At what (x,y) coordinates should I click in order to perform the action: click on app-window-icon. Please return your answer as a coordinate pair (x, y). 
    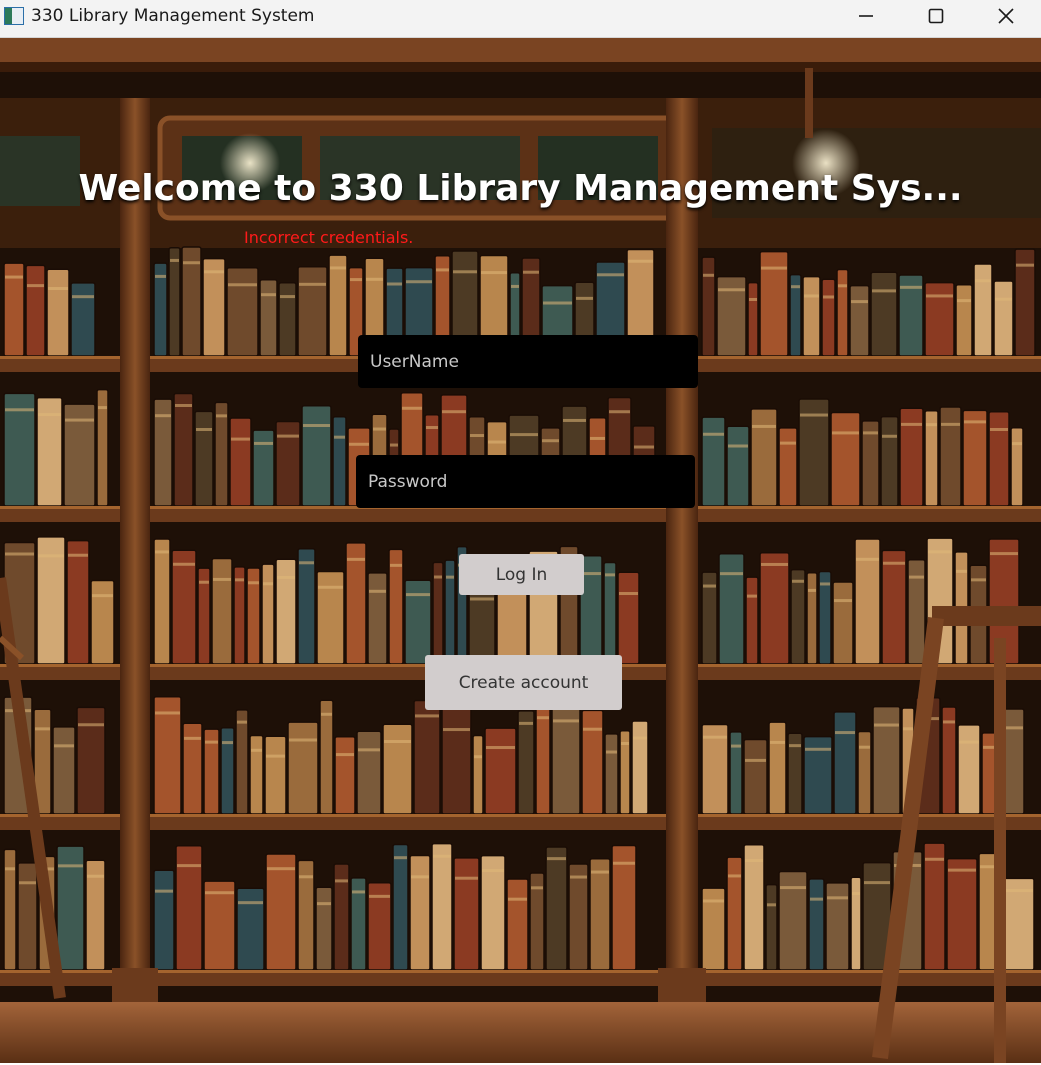
    Looking at the image, I should click on (14, 16).